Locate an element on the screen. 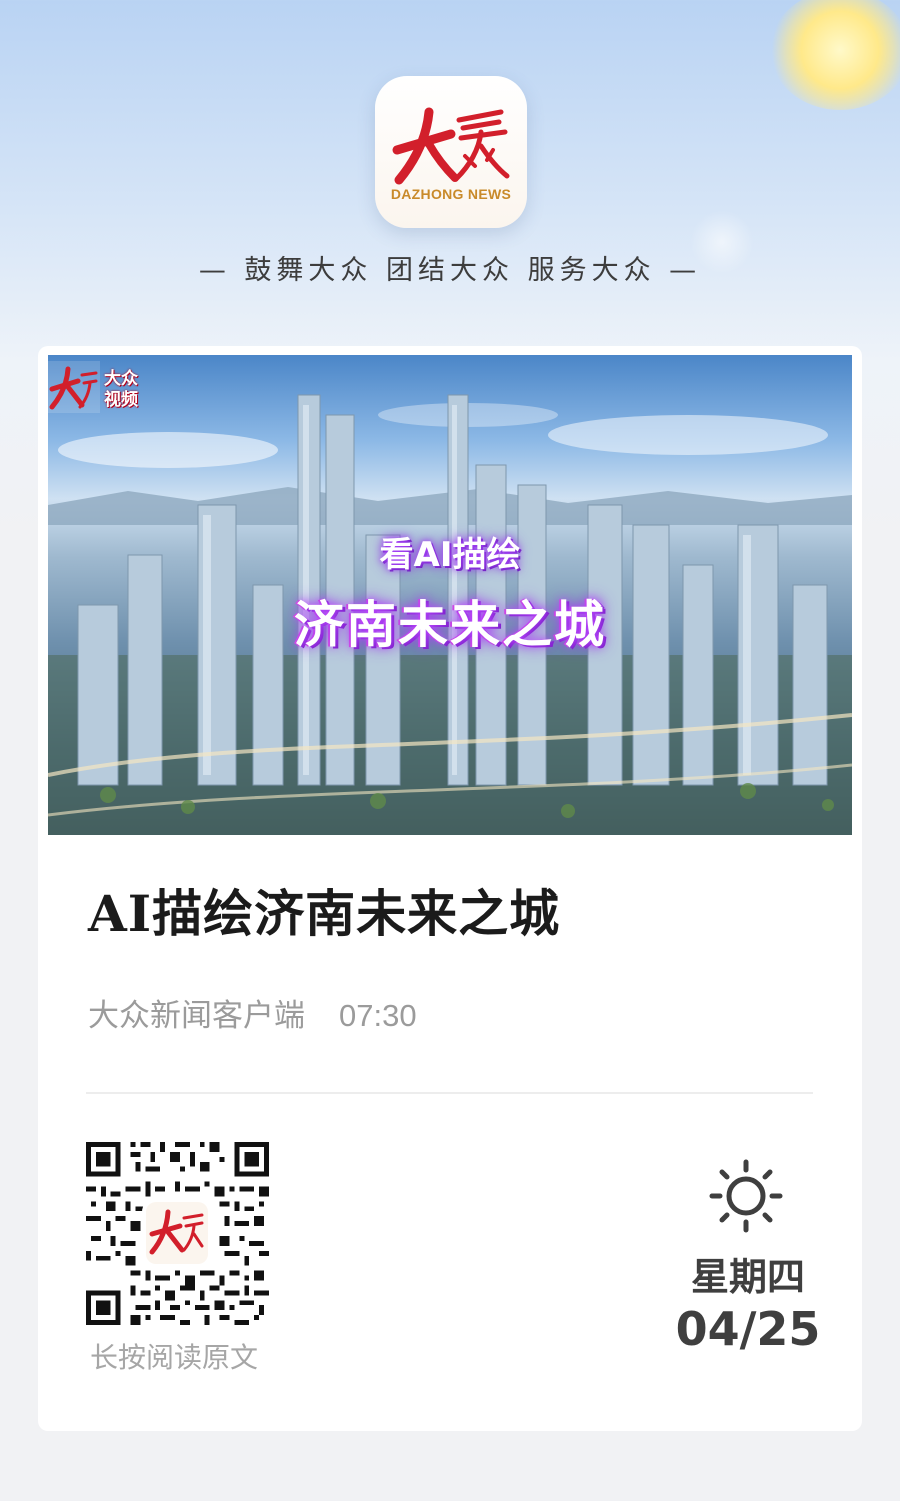 Image resolution: width=900 pixels, height=1501 pixels. weekday-label: 星期四 is located at coordinates (747, 1277).